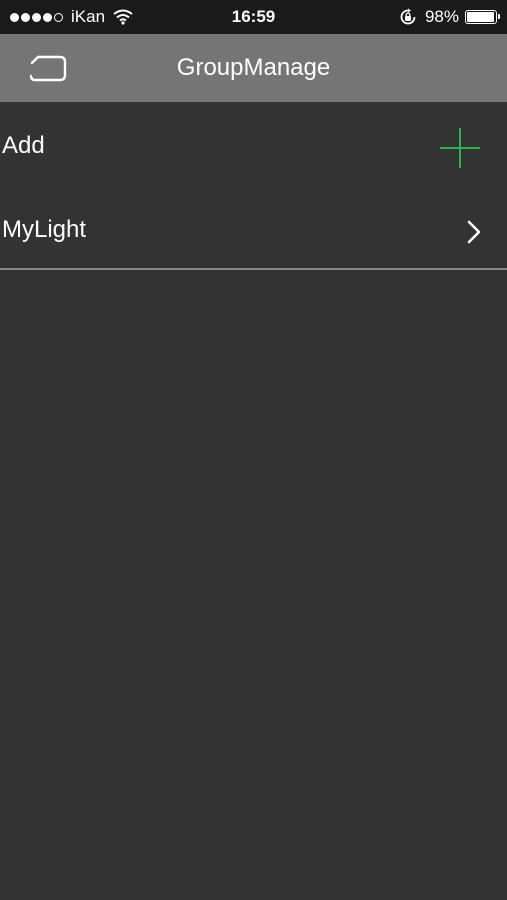 Image resolution: width=507 pixels, height=900 pixels. I want to click on back-return-icon, so click(48, 68).